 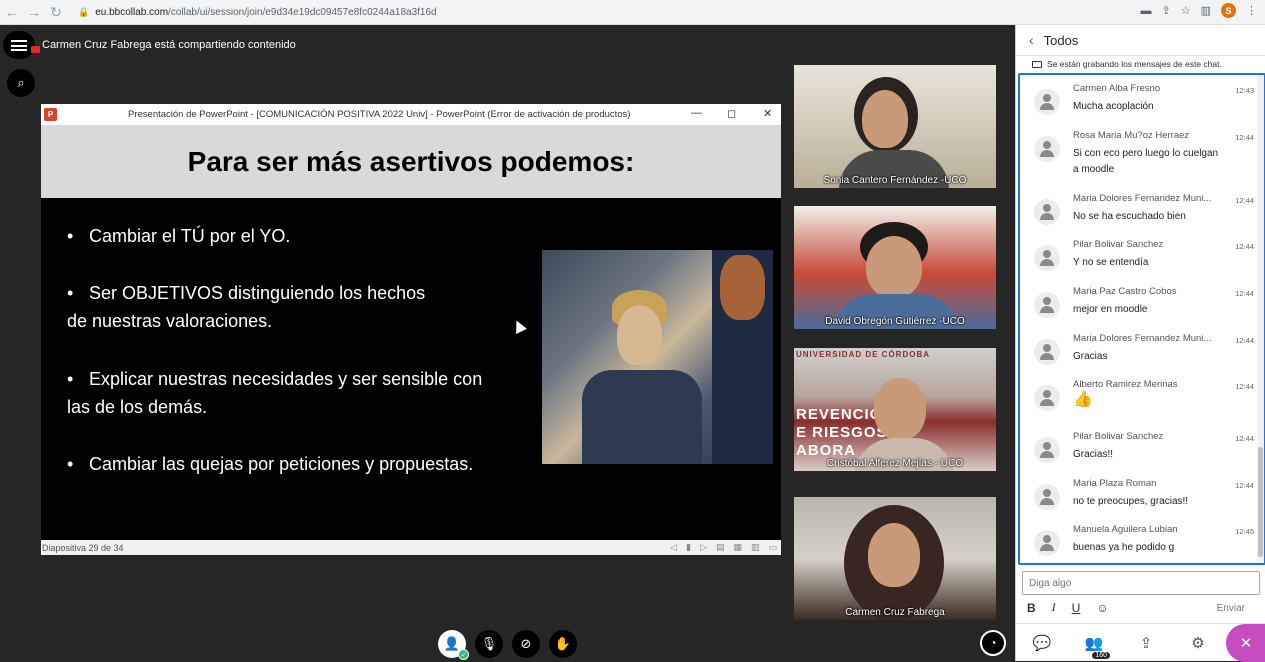 What do you see at coordinates (132, 12) in the screenshot?
I see `url-host: eu.bbcollab.com` at bounding box center [132, 12].